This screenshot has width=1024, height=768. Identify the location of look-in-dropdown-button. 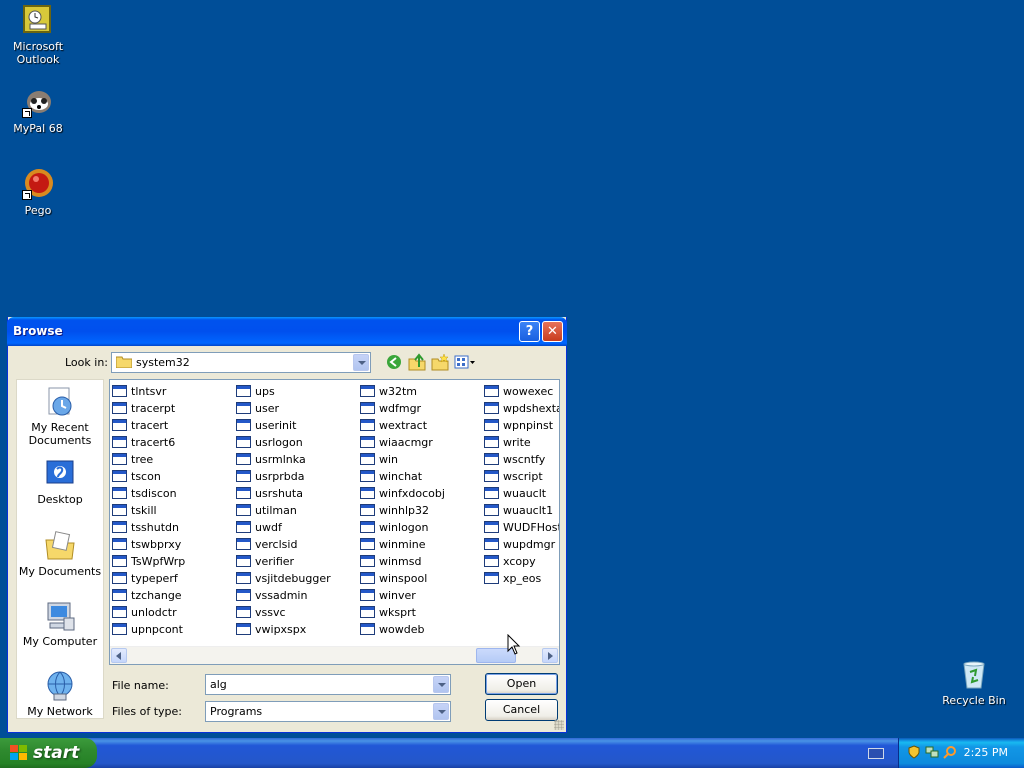
(361, 362).